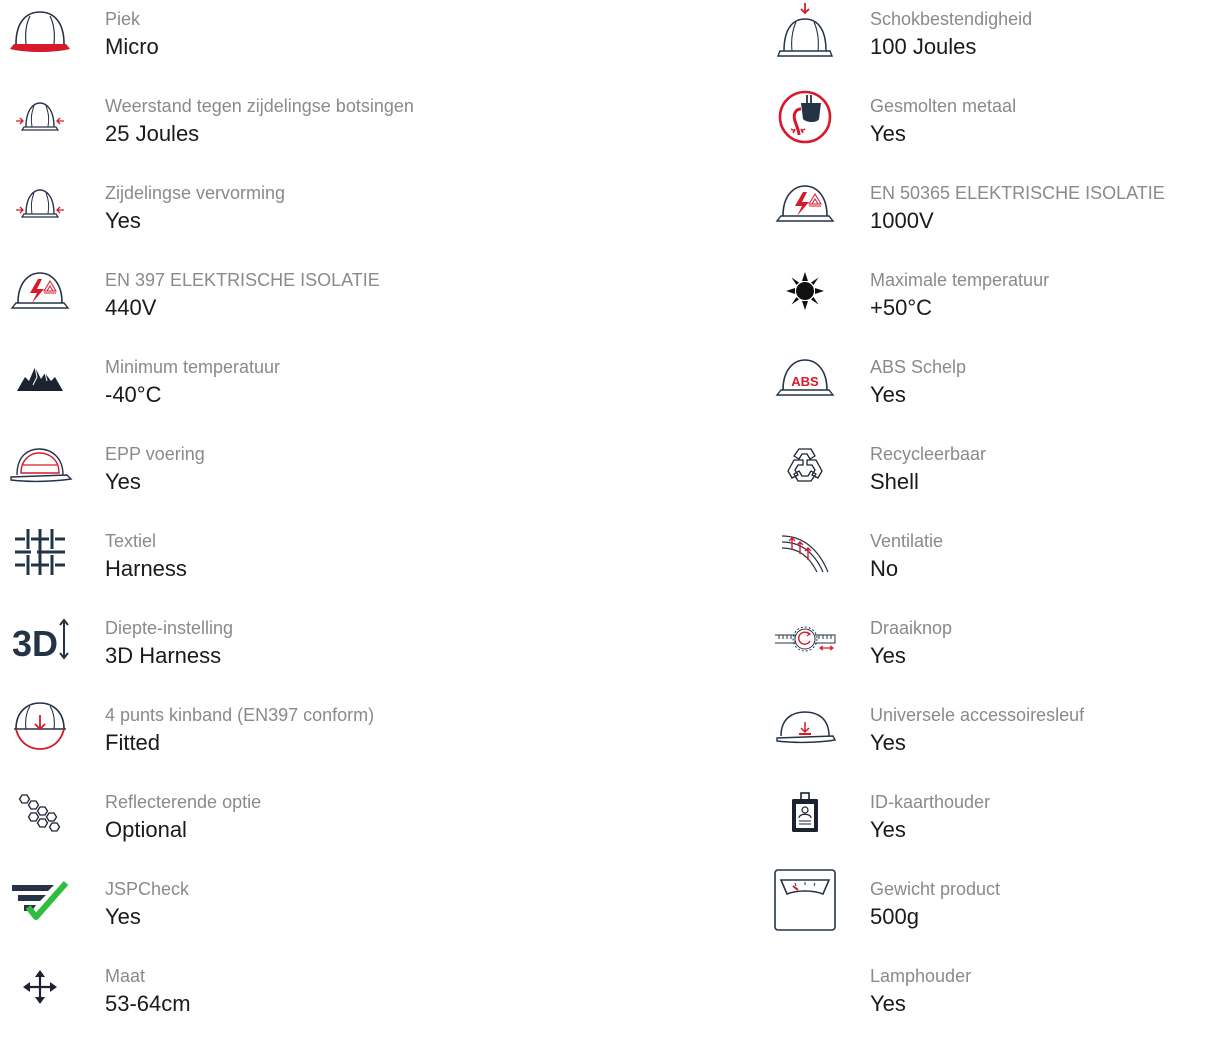 The image size is (1230, 1044). What do you see at coordinates (240, 715) in the screenshot?
I see `spec-label: 4 punts kinband (EN397 conform)` at bounding box center [240, 715].